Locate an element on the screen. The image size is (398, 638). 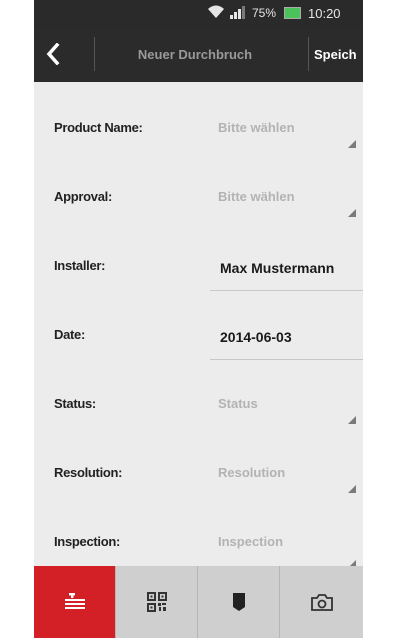
field-label: Resolution: is located at coordinates (88, 472).